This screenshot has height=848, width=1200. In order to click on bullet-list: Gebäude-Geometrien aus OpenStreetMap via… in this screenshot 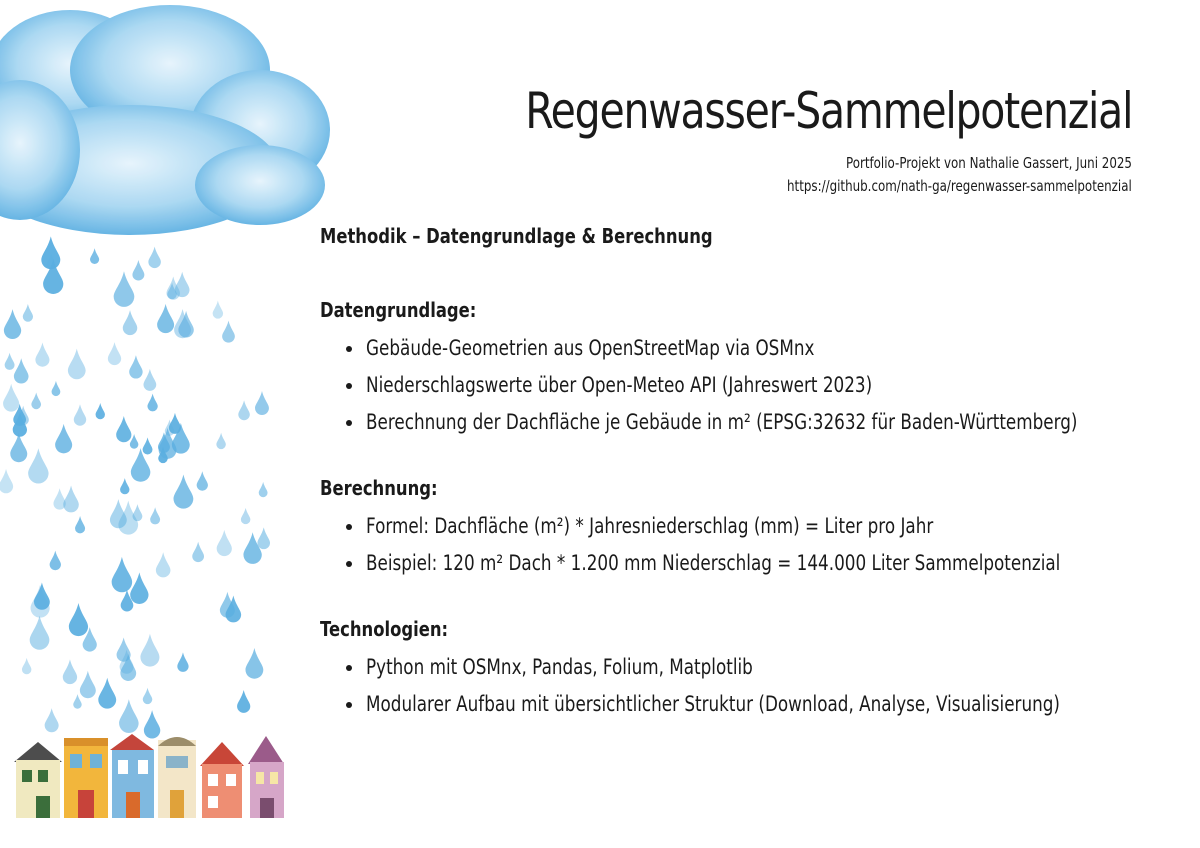, I will do `click(740, 385)`.